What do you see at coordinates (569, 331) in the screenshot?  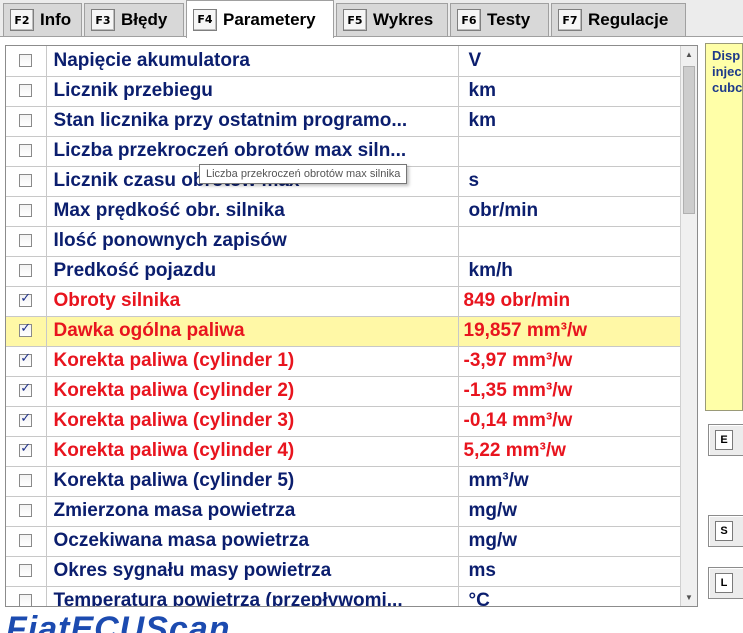 I see `param-value: 19,857 mm³/w` at bounding box center [569, 331].